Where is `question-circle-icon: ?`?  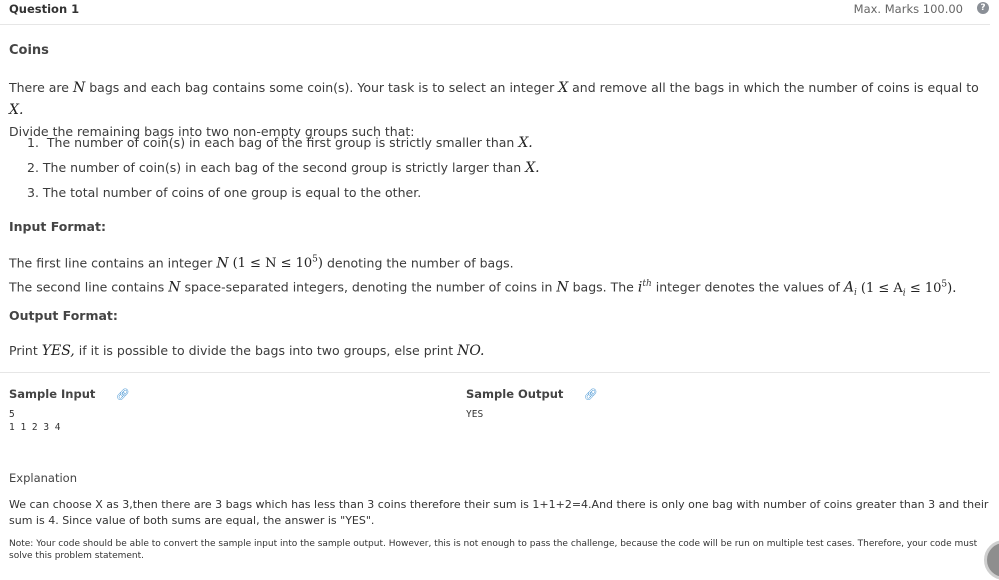
question-circle-icon: ? is located at coordinates (983, 8).